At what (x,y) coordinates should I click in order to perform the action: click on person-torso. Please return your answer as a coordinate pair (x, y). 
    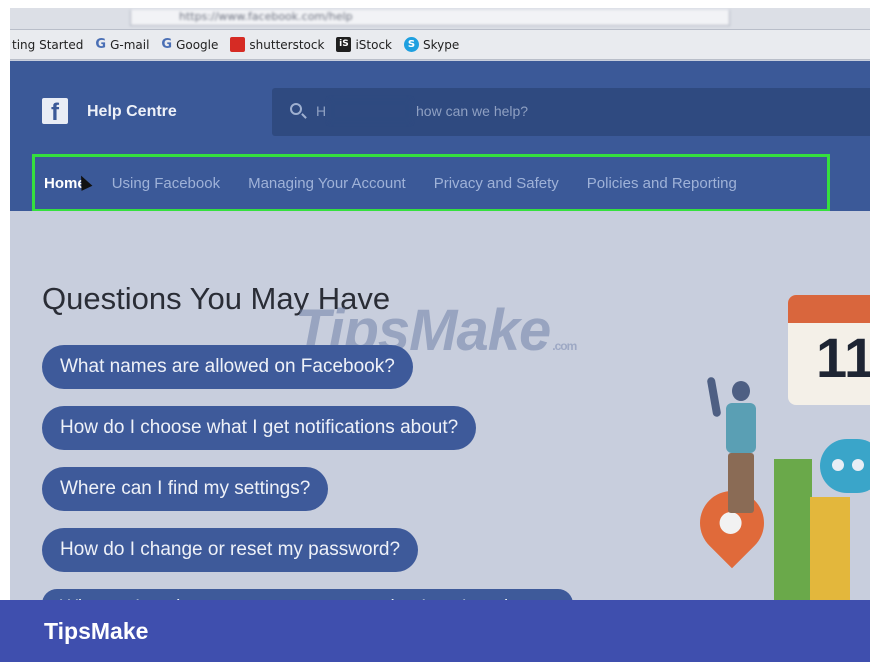
    Looking at the image, I should click on (741, 428).